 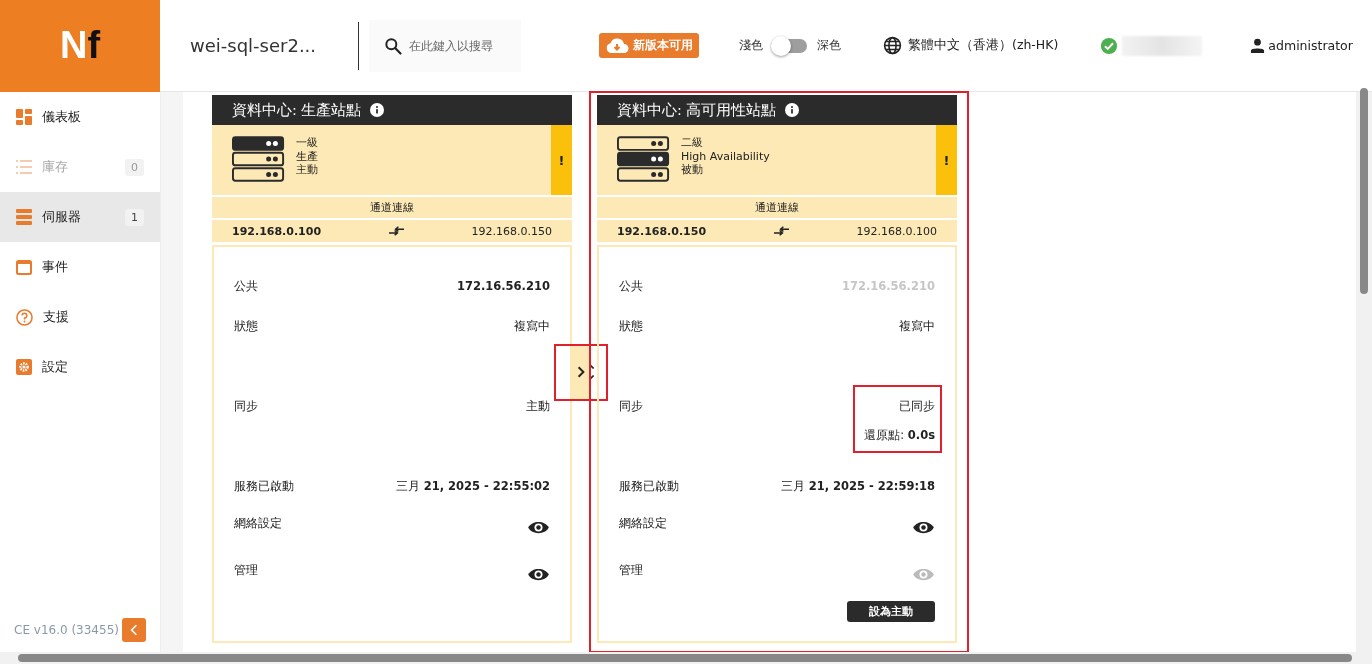 I want to click on remote-ip: 192.168.0.150, so click(x=511, y=231).